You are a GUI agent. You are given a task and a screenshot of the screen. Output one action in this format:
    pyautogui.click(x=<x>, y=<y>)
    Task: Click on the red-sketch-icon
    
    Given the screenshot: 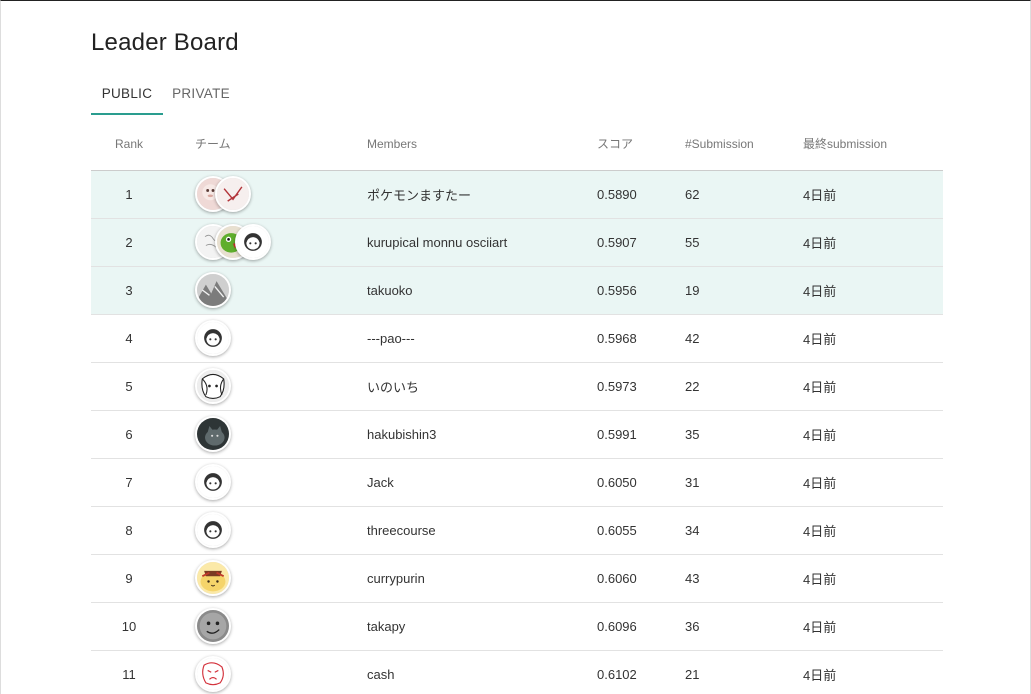 What is the action you would take?
    pyautogui.click(x=213, y=674)
    